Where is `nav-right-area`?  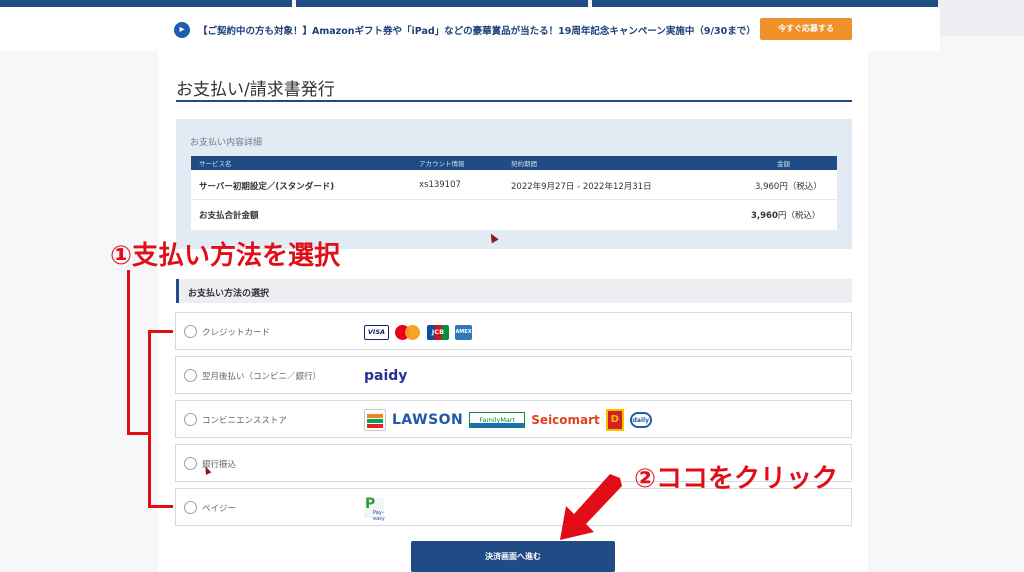 nav-right-area is located at coordinates (981, 18).